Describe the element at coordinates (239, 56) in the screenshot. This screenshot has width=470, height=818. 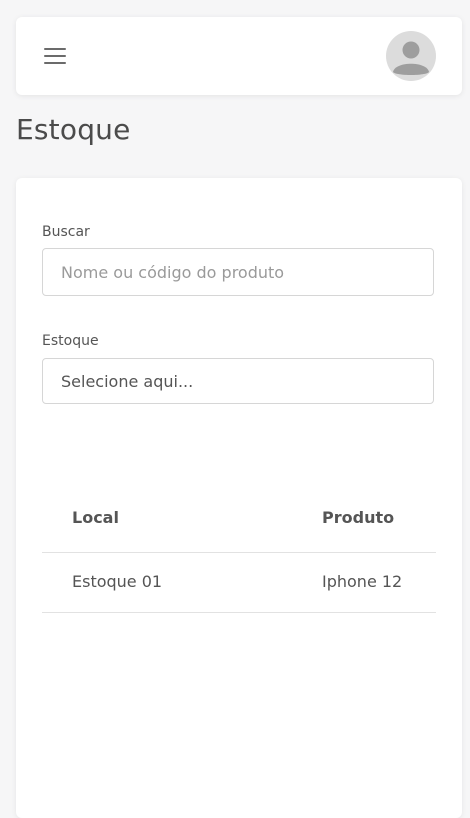
I see `top-bar` at that location.